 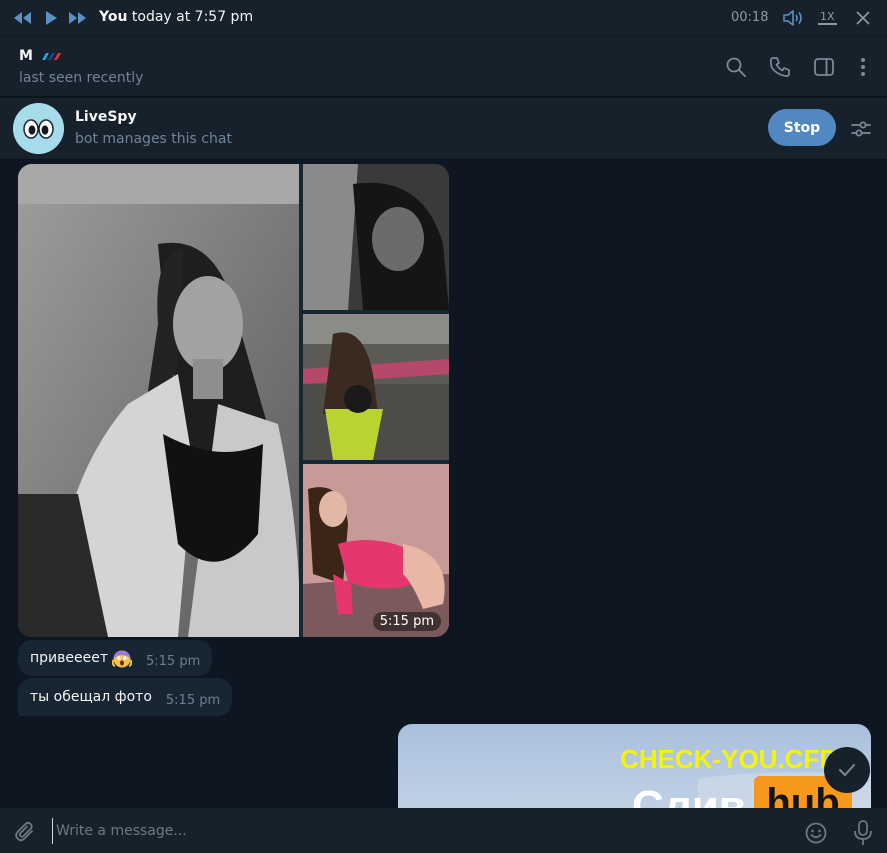 I want to click on watermark-text: Слив, so click(x=689, y=795).